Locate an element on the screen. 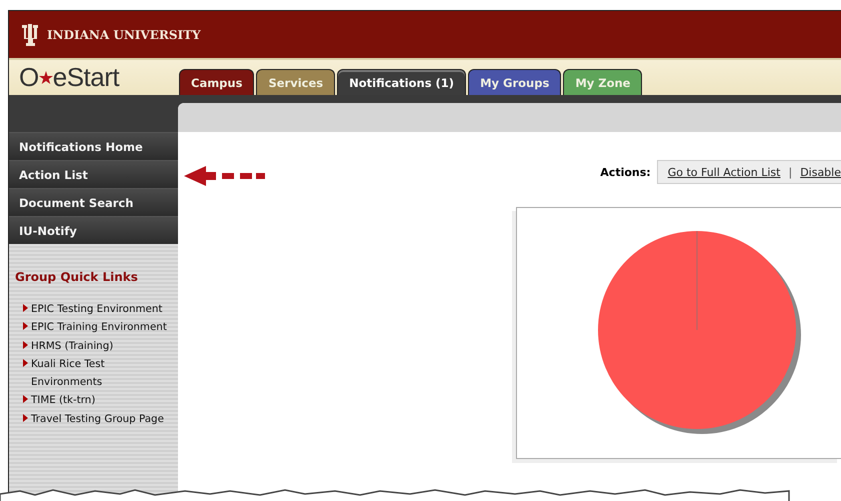  quick-link: EPIC Training Environment is located at coordinates (101, 327).